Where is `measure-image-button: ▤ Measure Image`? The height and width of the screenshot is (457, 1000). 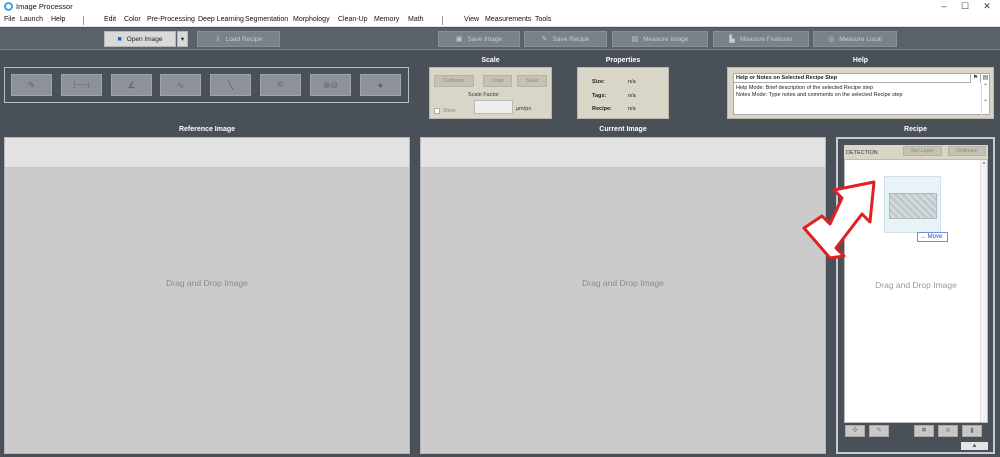
measure-image-button: ▤ Measure Image is located at coordinates (660, 39).